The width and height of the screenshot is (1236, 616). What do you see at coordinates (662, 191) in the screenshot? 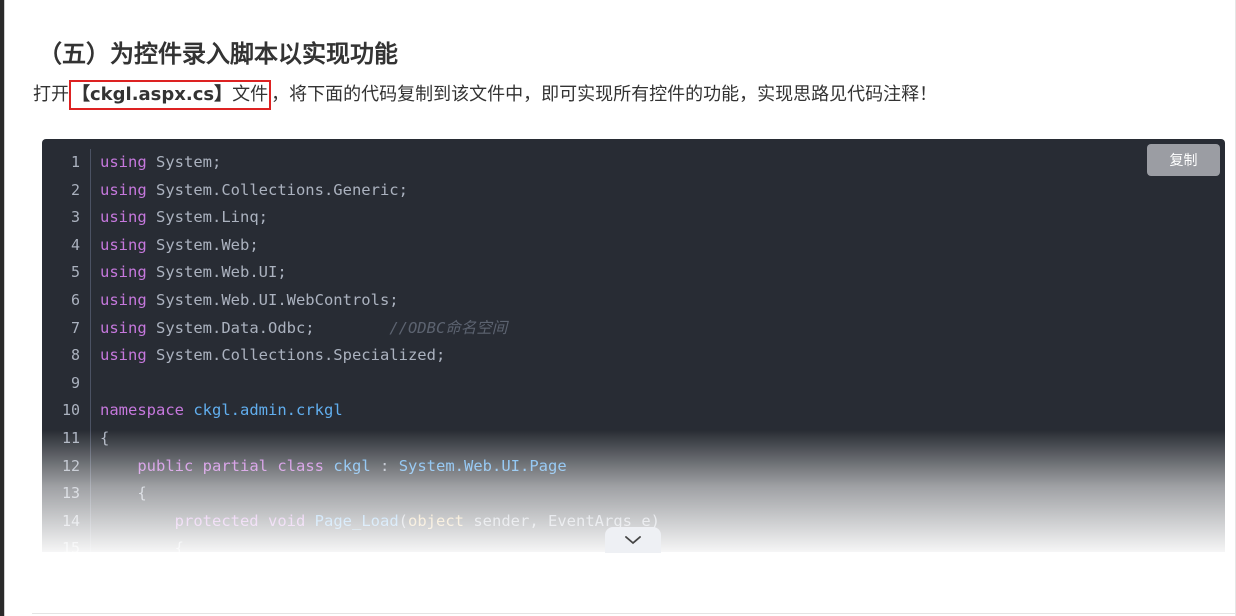
I see `code-line: using System.Collections.Generic;` at bounding box center [662, 191].